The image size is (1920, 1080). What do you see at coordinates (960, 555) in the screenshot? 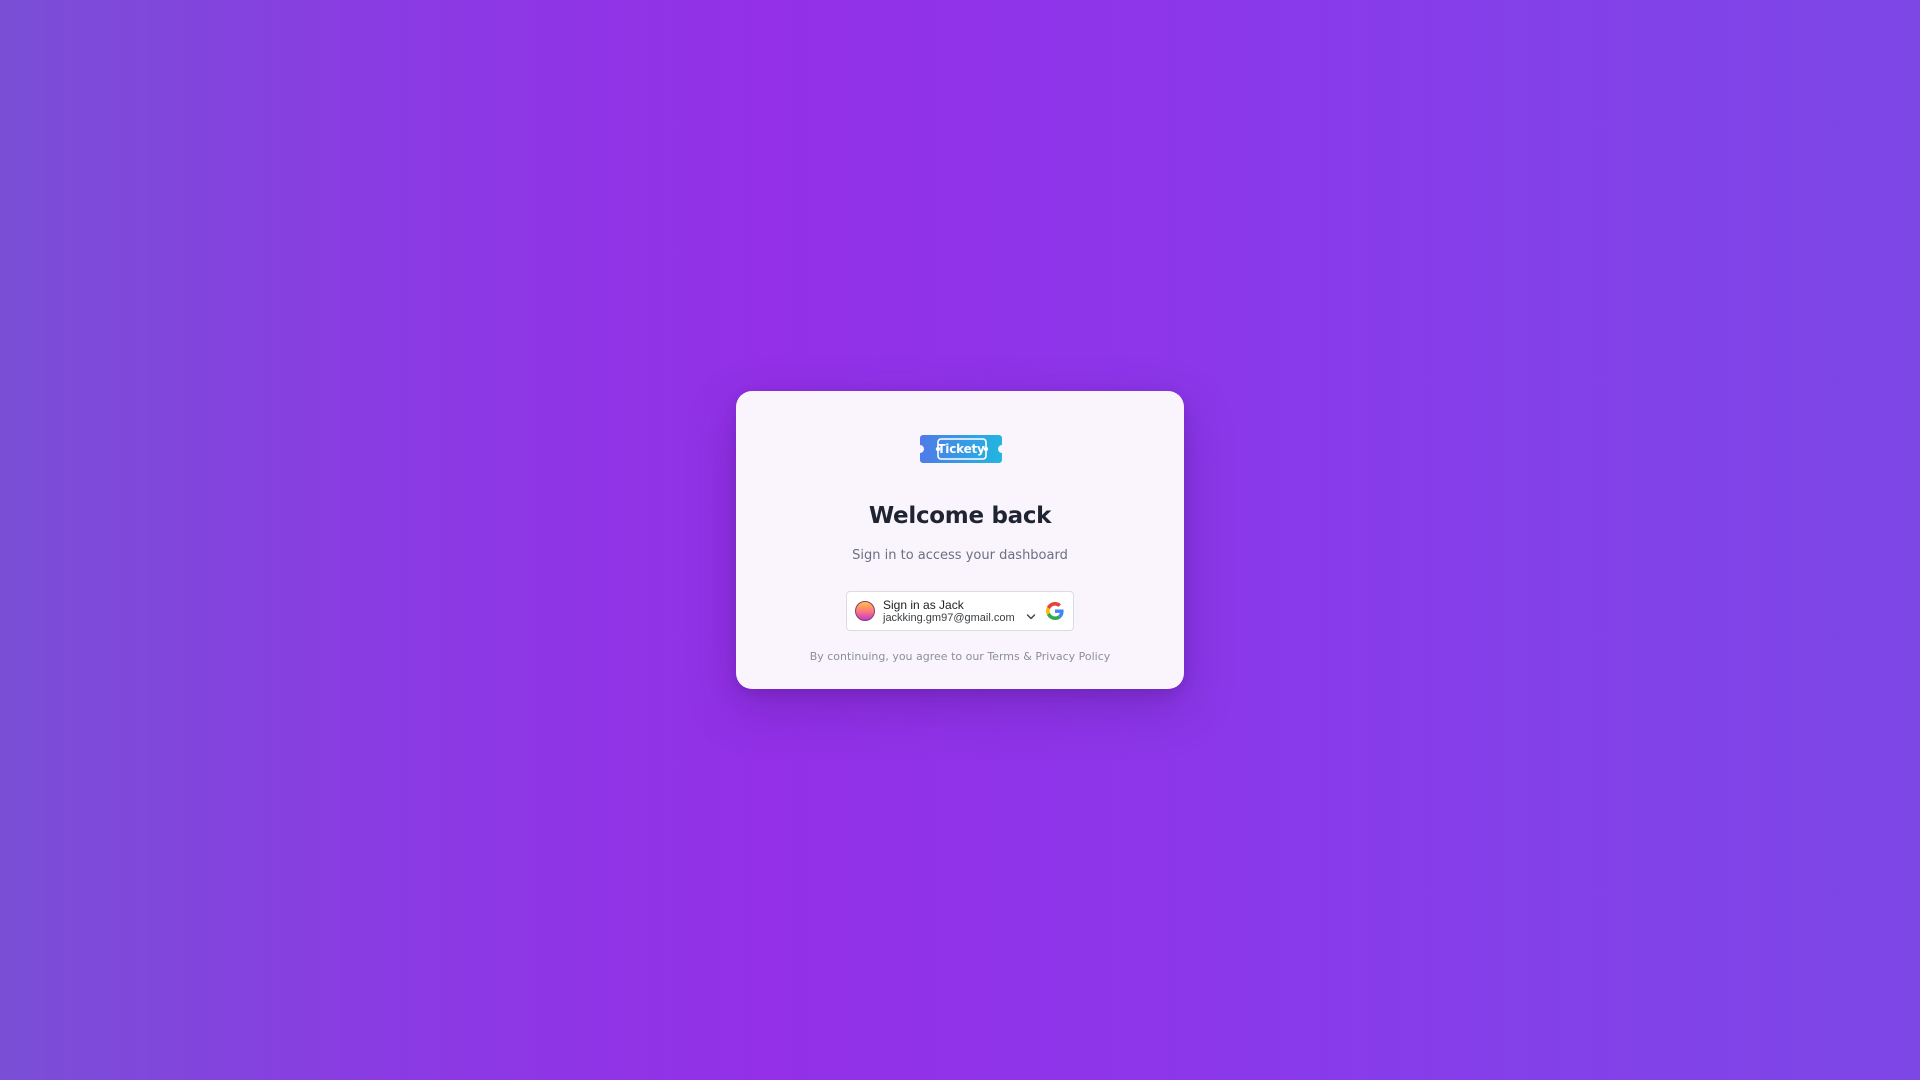
I see `page-subtitle: Sign in to access your dashboard` at bounding box center [960, 555].